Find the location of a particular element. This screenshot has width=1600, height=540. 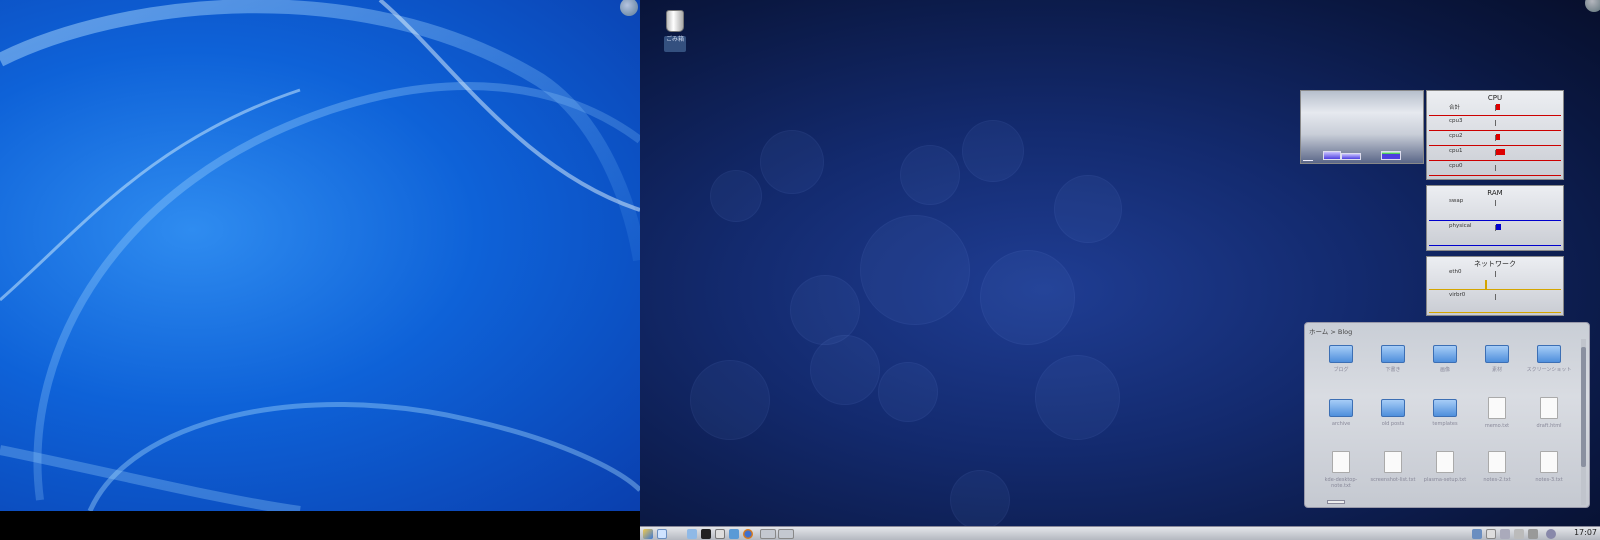

folder-item: ブログ is located at coordinates (1341, 369).